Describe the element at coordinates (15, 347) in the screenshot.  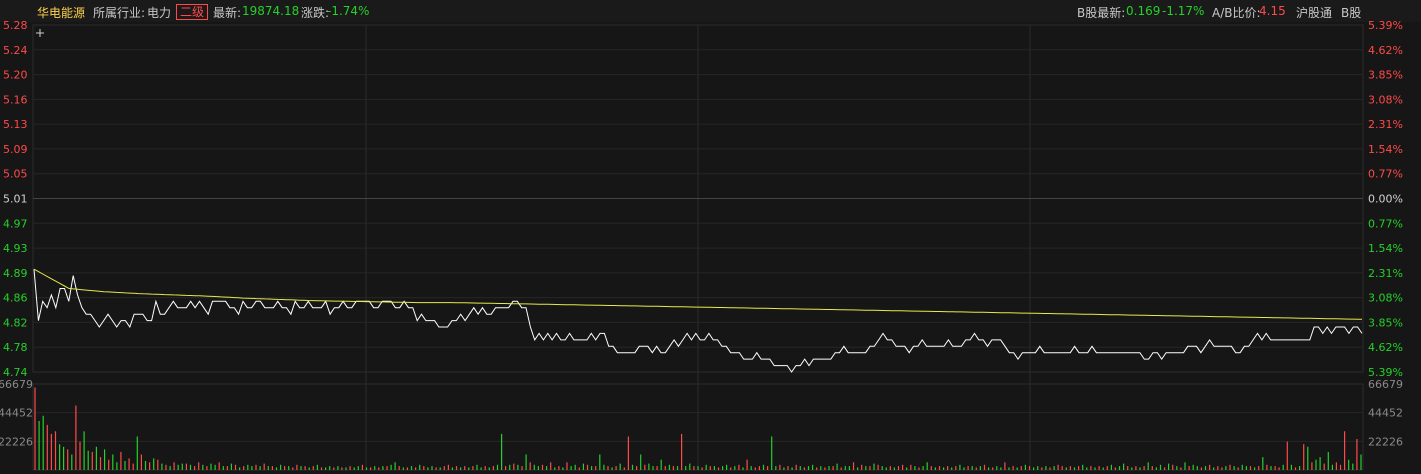
I see `price-tick-label: 4.78` at that location.